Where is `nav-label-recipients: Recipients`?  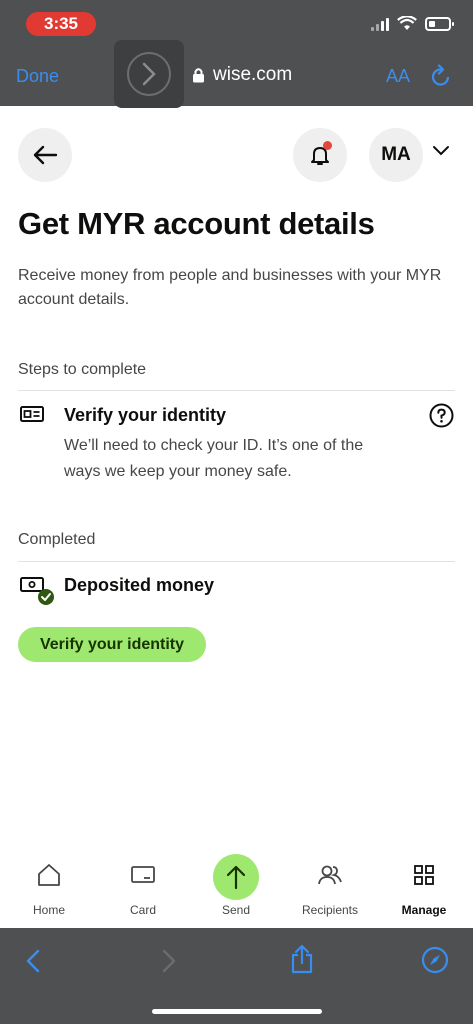 nav-label-recipients: Recipients is located at coordinates (330, 910).